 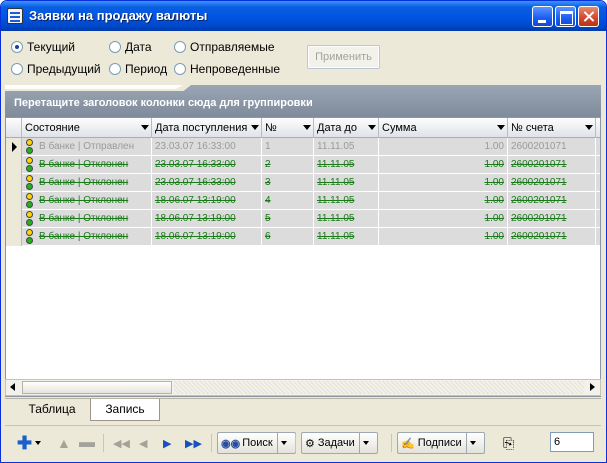 What do you see at coordinates (115, 69) in the screenshot?
I see `radio-period-dot` at bounding box center [115, 69].